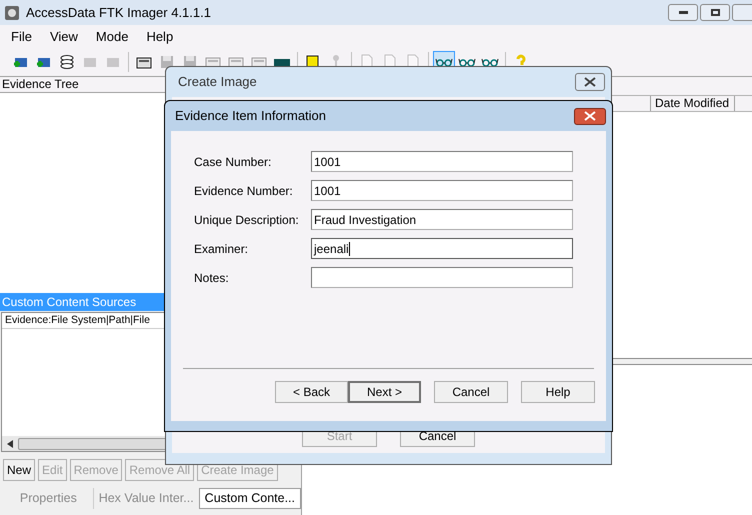 The image size is (752, 515). I want to click on dialog-title: Evidence Item Information, so click(250, 116).